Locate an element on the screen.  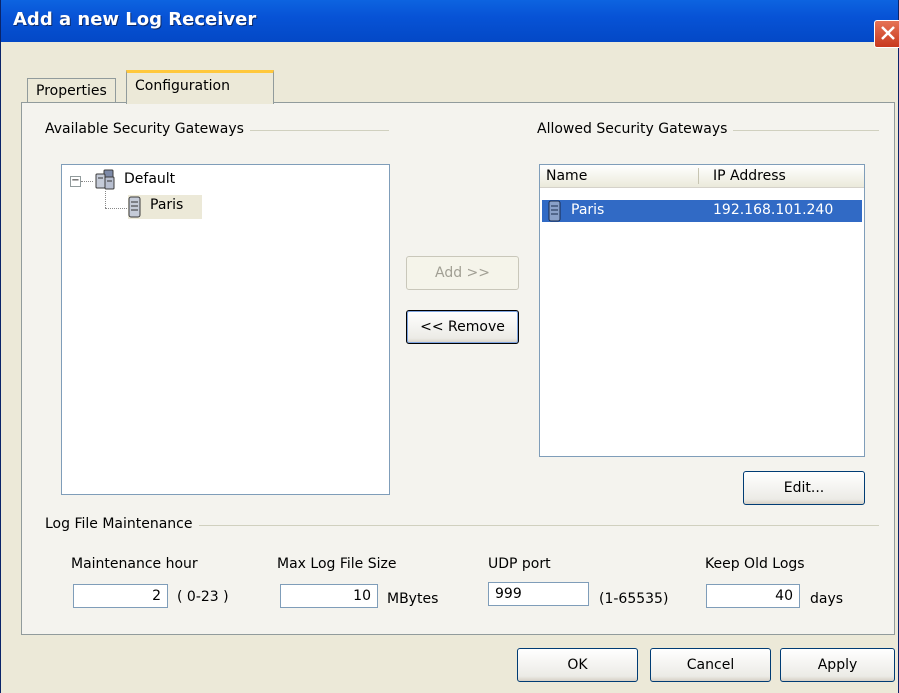
column-header-name: Name is located at coordinates (620, 176).